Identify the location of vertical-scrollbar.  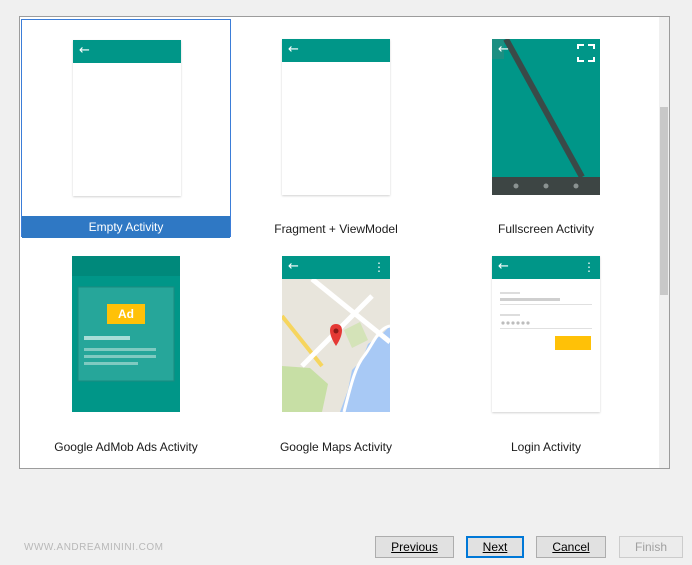
(664, 242).